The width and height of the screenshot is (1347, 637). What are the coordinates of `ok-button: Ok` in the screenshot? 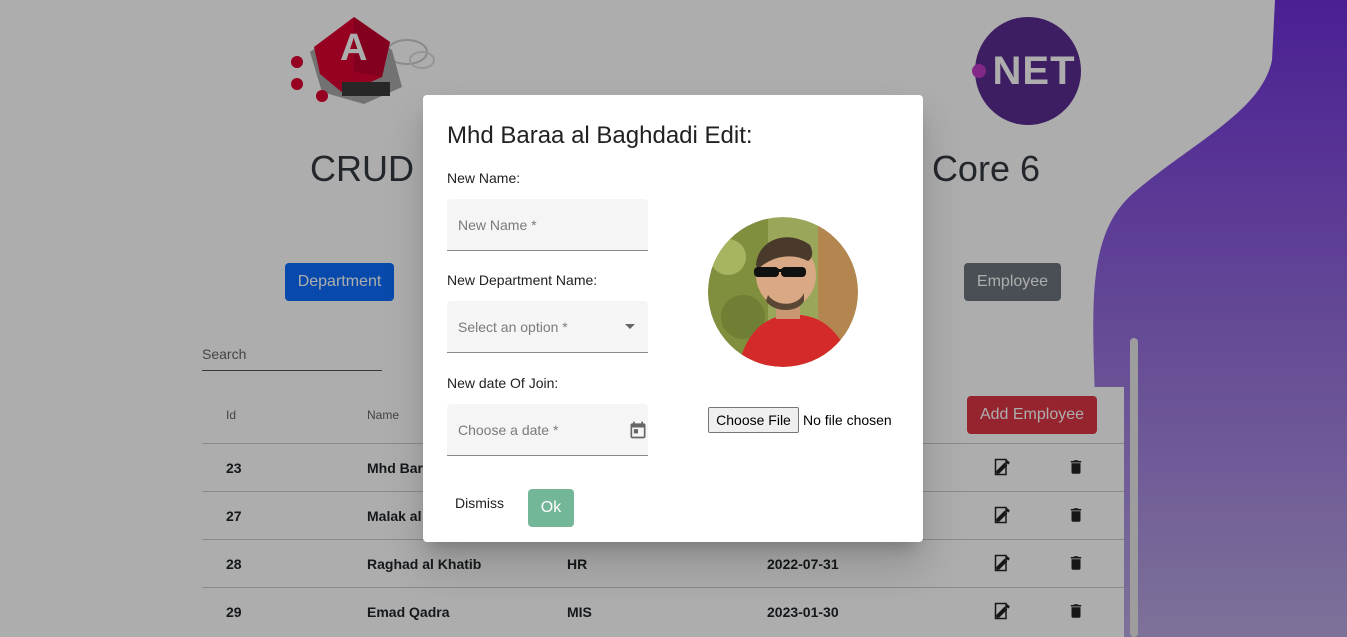 It's located at (551, 508).